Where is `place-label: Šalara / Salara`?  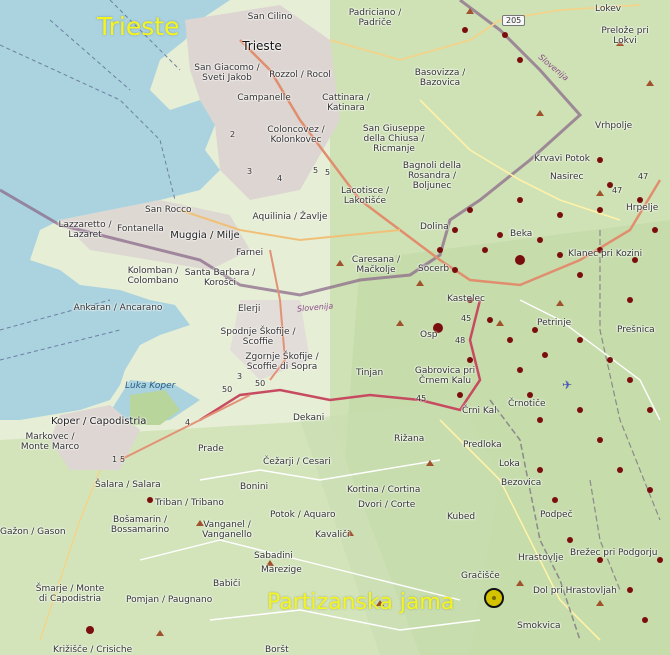 place-label: Šalara / Salara is located at coordinates (128, 485).